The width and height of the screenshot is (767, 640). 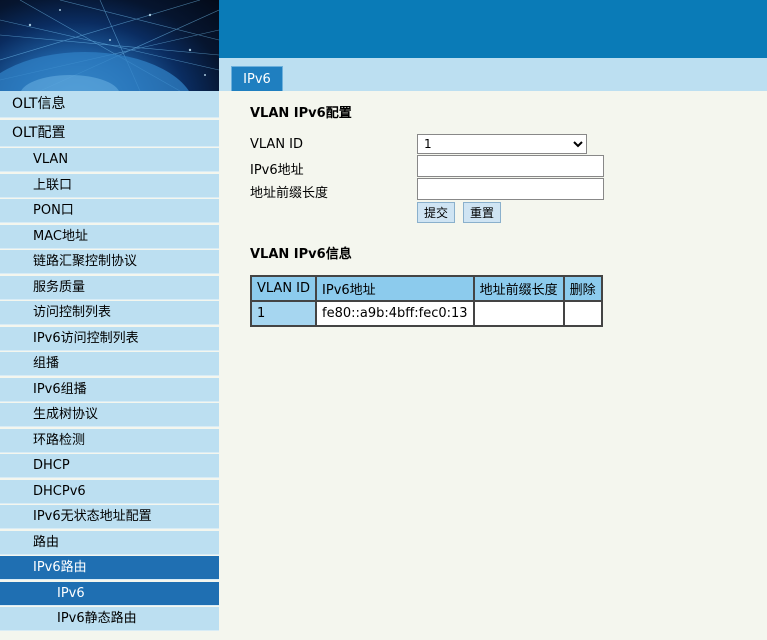 What do you see at coordinates (109, 185) in the screenshot?
I see `sidebar-item: 上联口` at bounding box center [109, 185].